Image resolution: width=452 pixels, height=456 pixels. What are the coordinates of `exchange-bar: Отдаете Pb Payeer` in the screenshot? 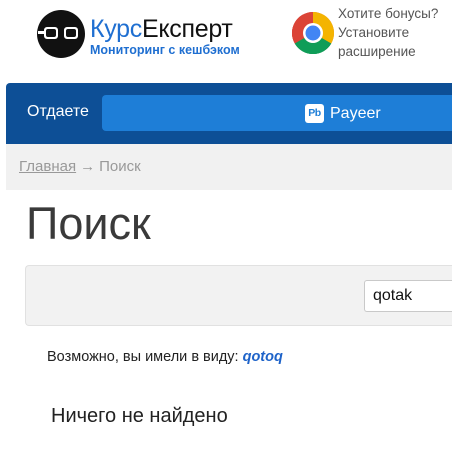 It's located at (229, 113).